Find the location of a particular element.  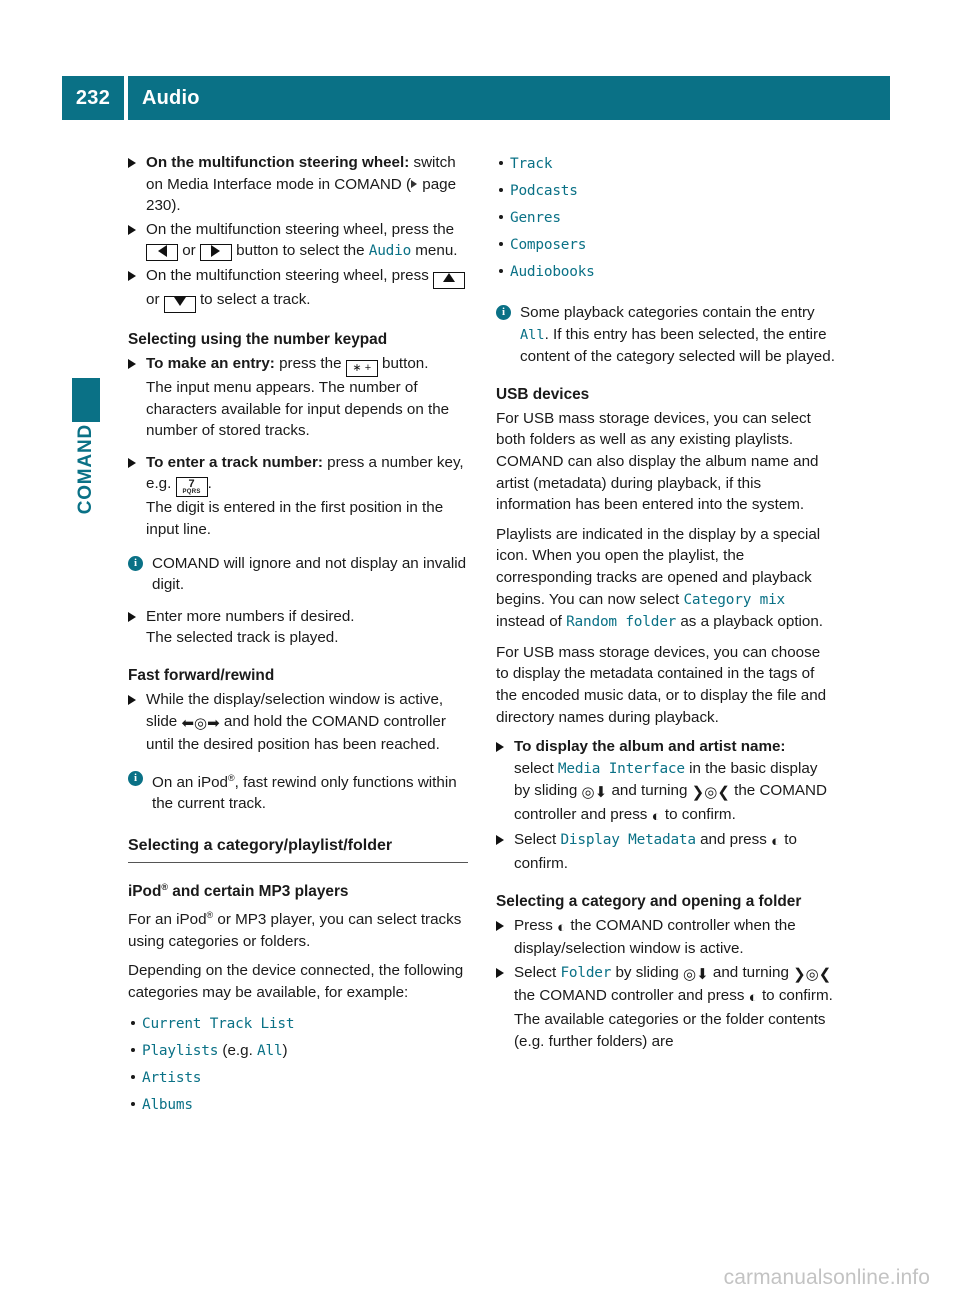

up-arrow-button is located at coordinates (449, 280).